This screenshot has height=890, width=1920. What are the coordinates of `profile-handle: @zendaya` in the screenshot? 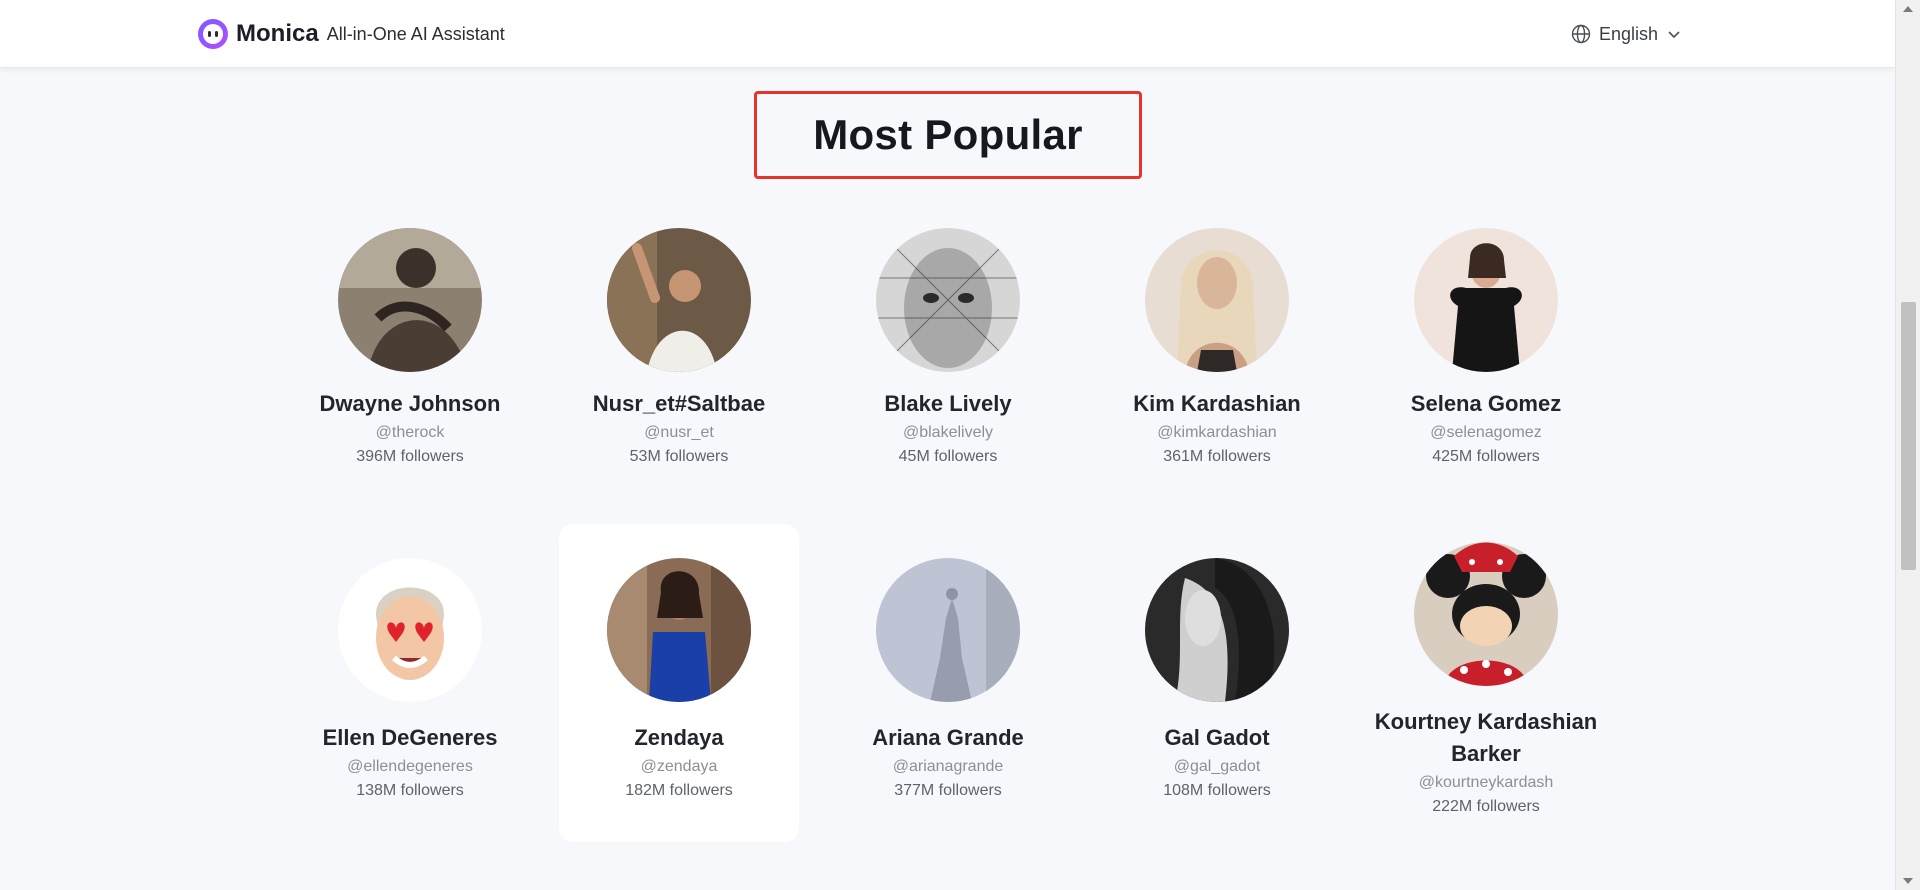 It's located at (679, 766).